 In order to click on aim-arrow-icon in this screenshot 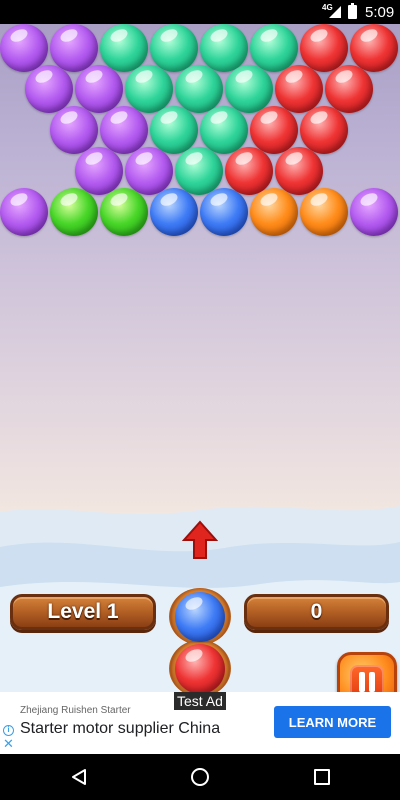, I will do `click(200, 539)`.